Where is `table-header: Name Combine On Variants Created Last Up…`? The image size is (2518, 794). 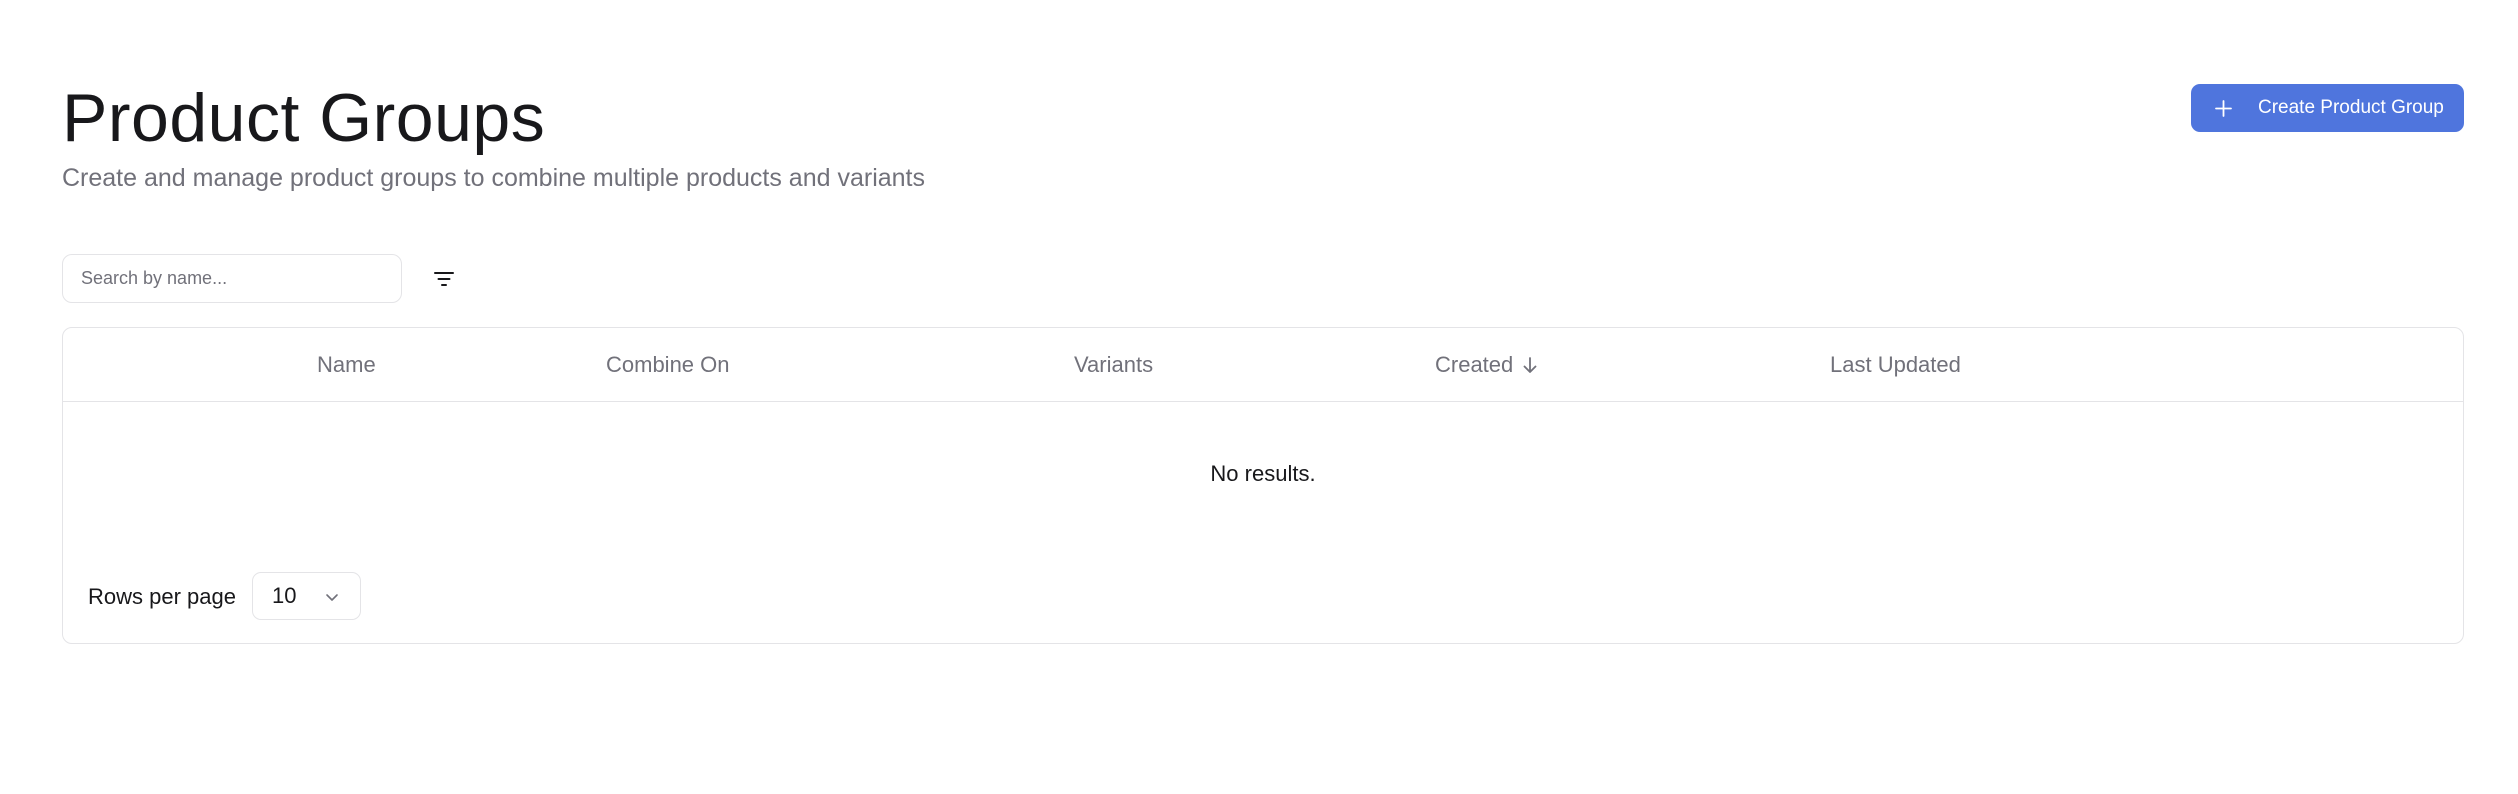 table-header: Name Combine On Variants Created Last Up… is located at coordinates (1263, 365).